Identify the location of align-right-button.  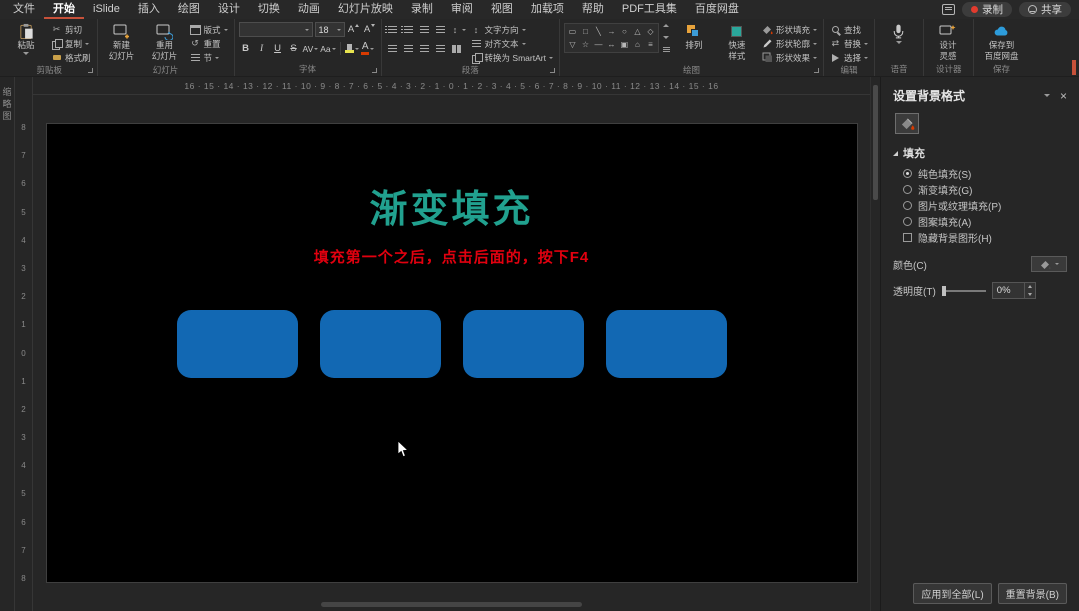
(425, 48).